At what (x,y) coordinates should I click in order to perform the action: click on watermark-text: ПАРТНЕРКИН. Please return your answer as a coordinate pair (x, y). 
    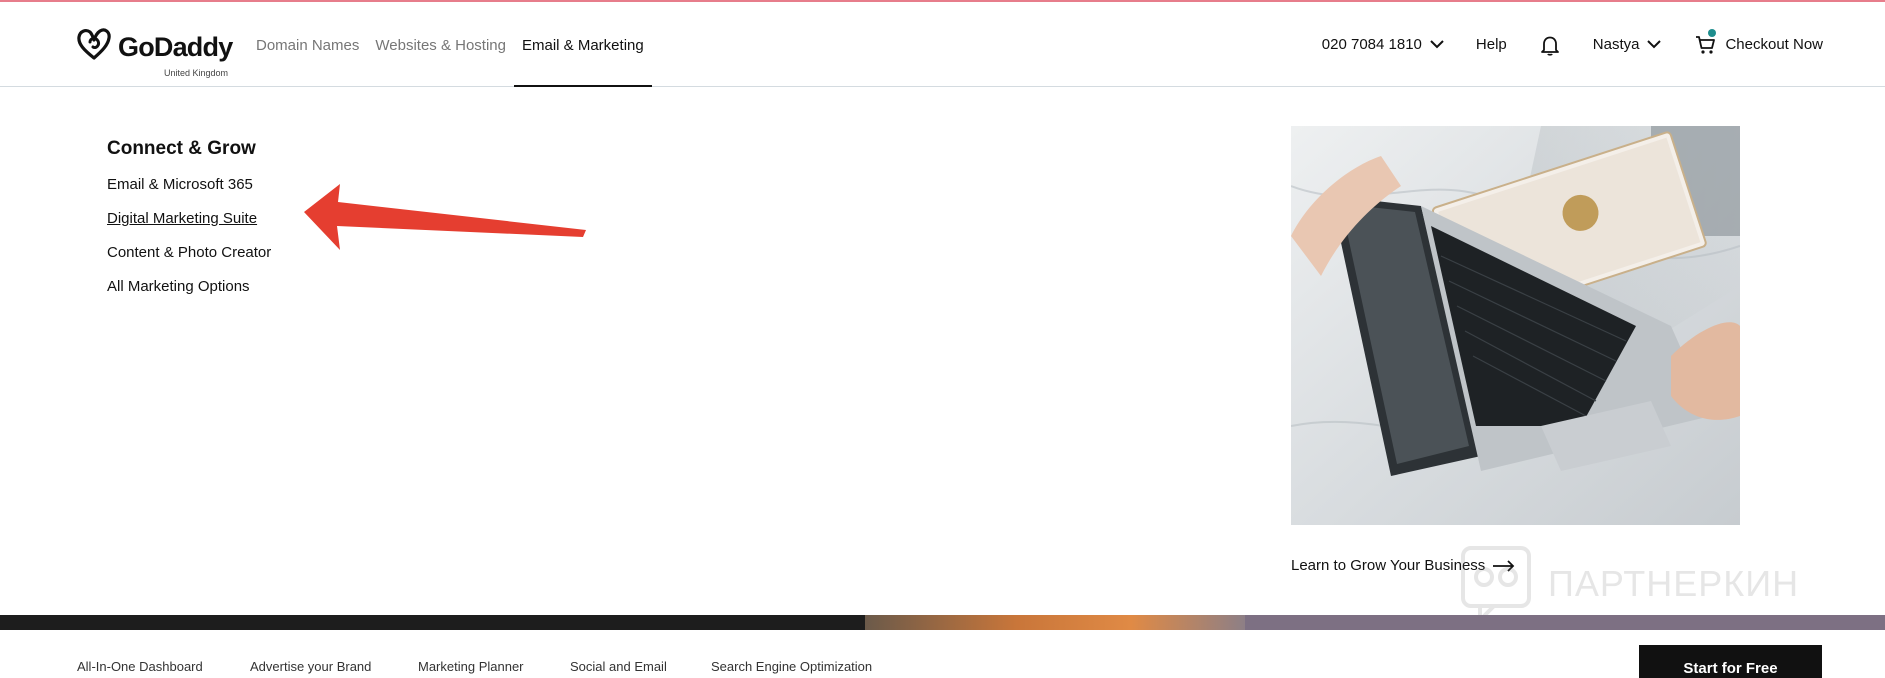
    Looking at the image, I should click on (1674, 583).